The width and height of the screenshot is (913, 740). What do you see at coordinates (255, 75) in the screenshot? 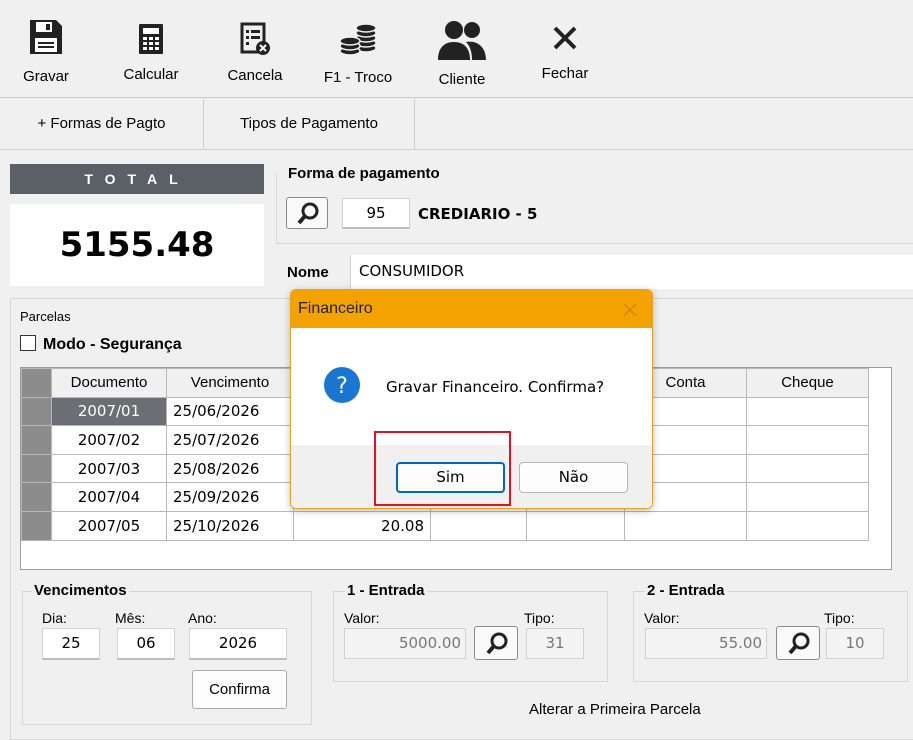
I see `cancela-label: Cancela` at bounding box center [255, 75].